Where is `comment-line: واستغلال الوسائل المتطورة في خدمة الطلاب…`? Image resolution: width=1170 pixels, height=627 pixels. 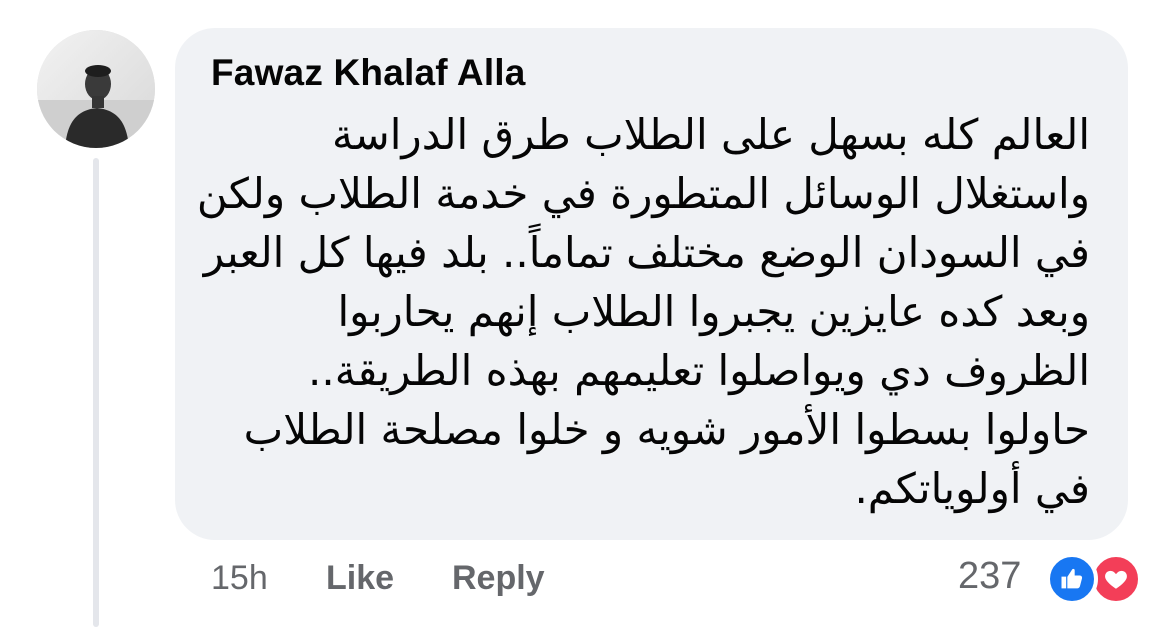
comment-line: واستغلال الوسائل المتطورة في خدمة الطلاب… is located at coordinates (643, 193).